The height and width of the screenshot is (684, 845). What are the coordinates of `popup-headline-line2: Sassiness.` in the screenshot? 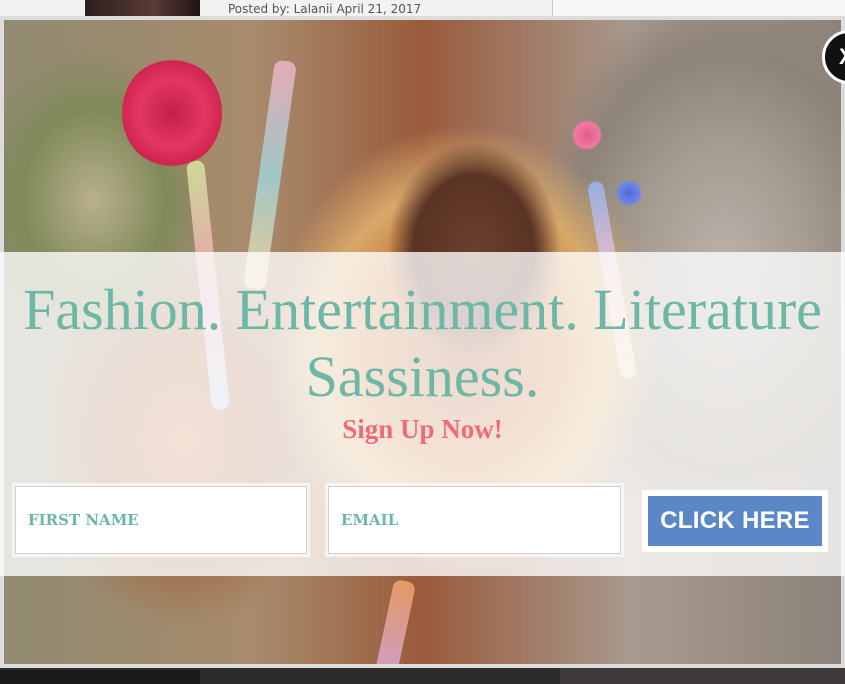 It's located at (422, 376).